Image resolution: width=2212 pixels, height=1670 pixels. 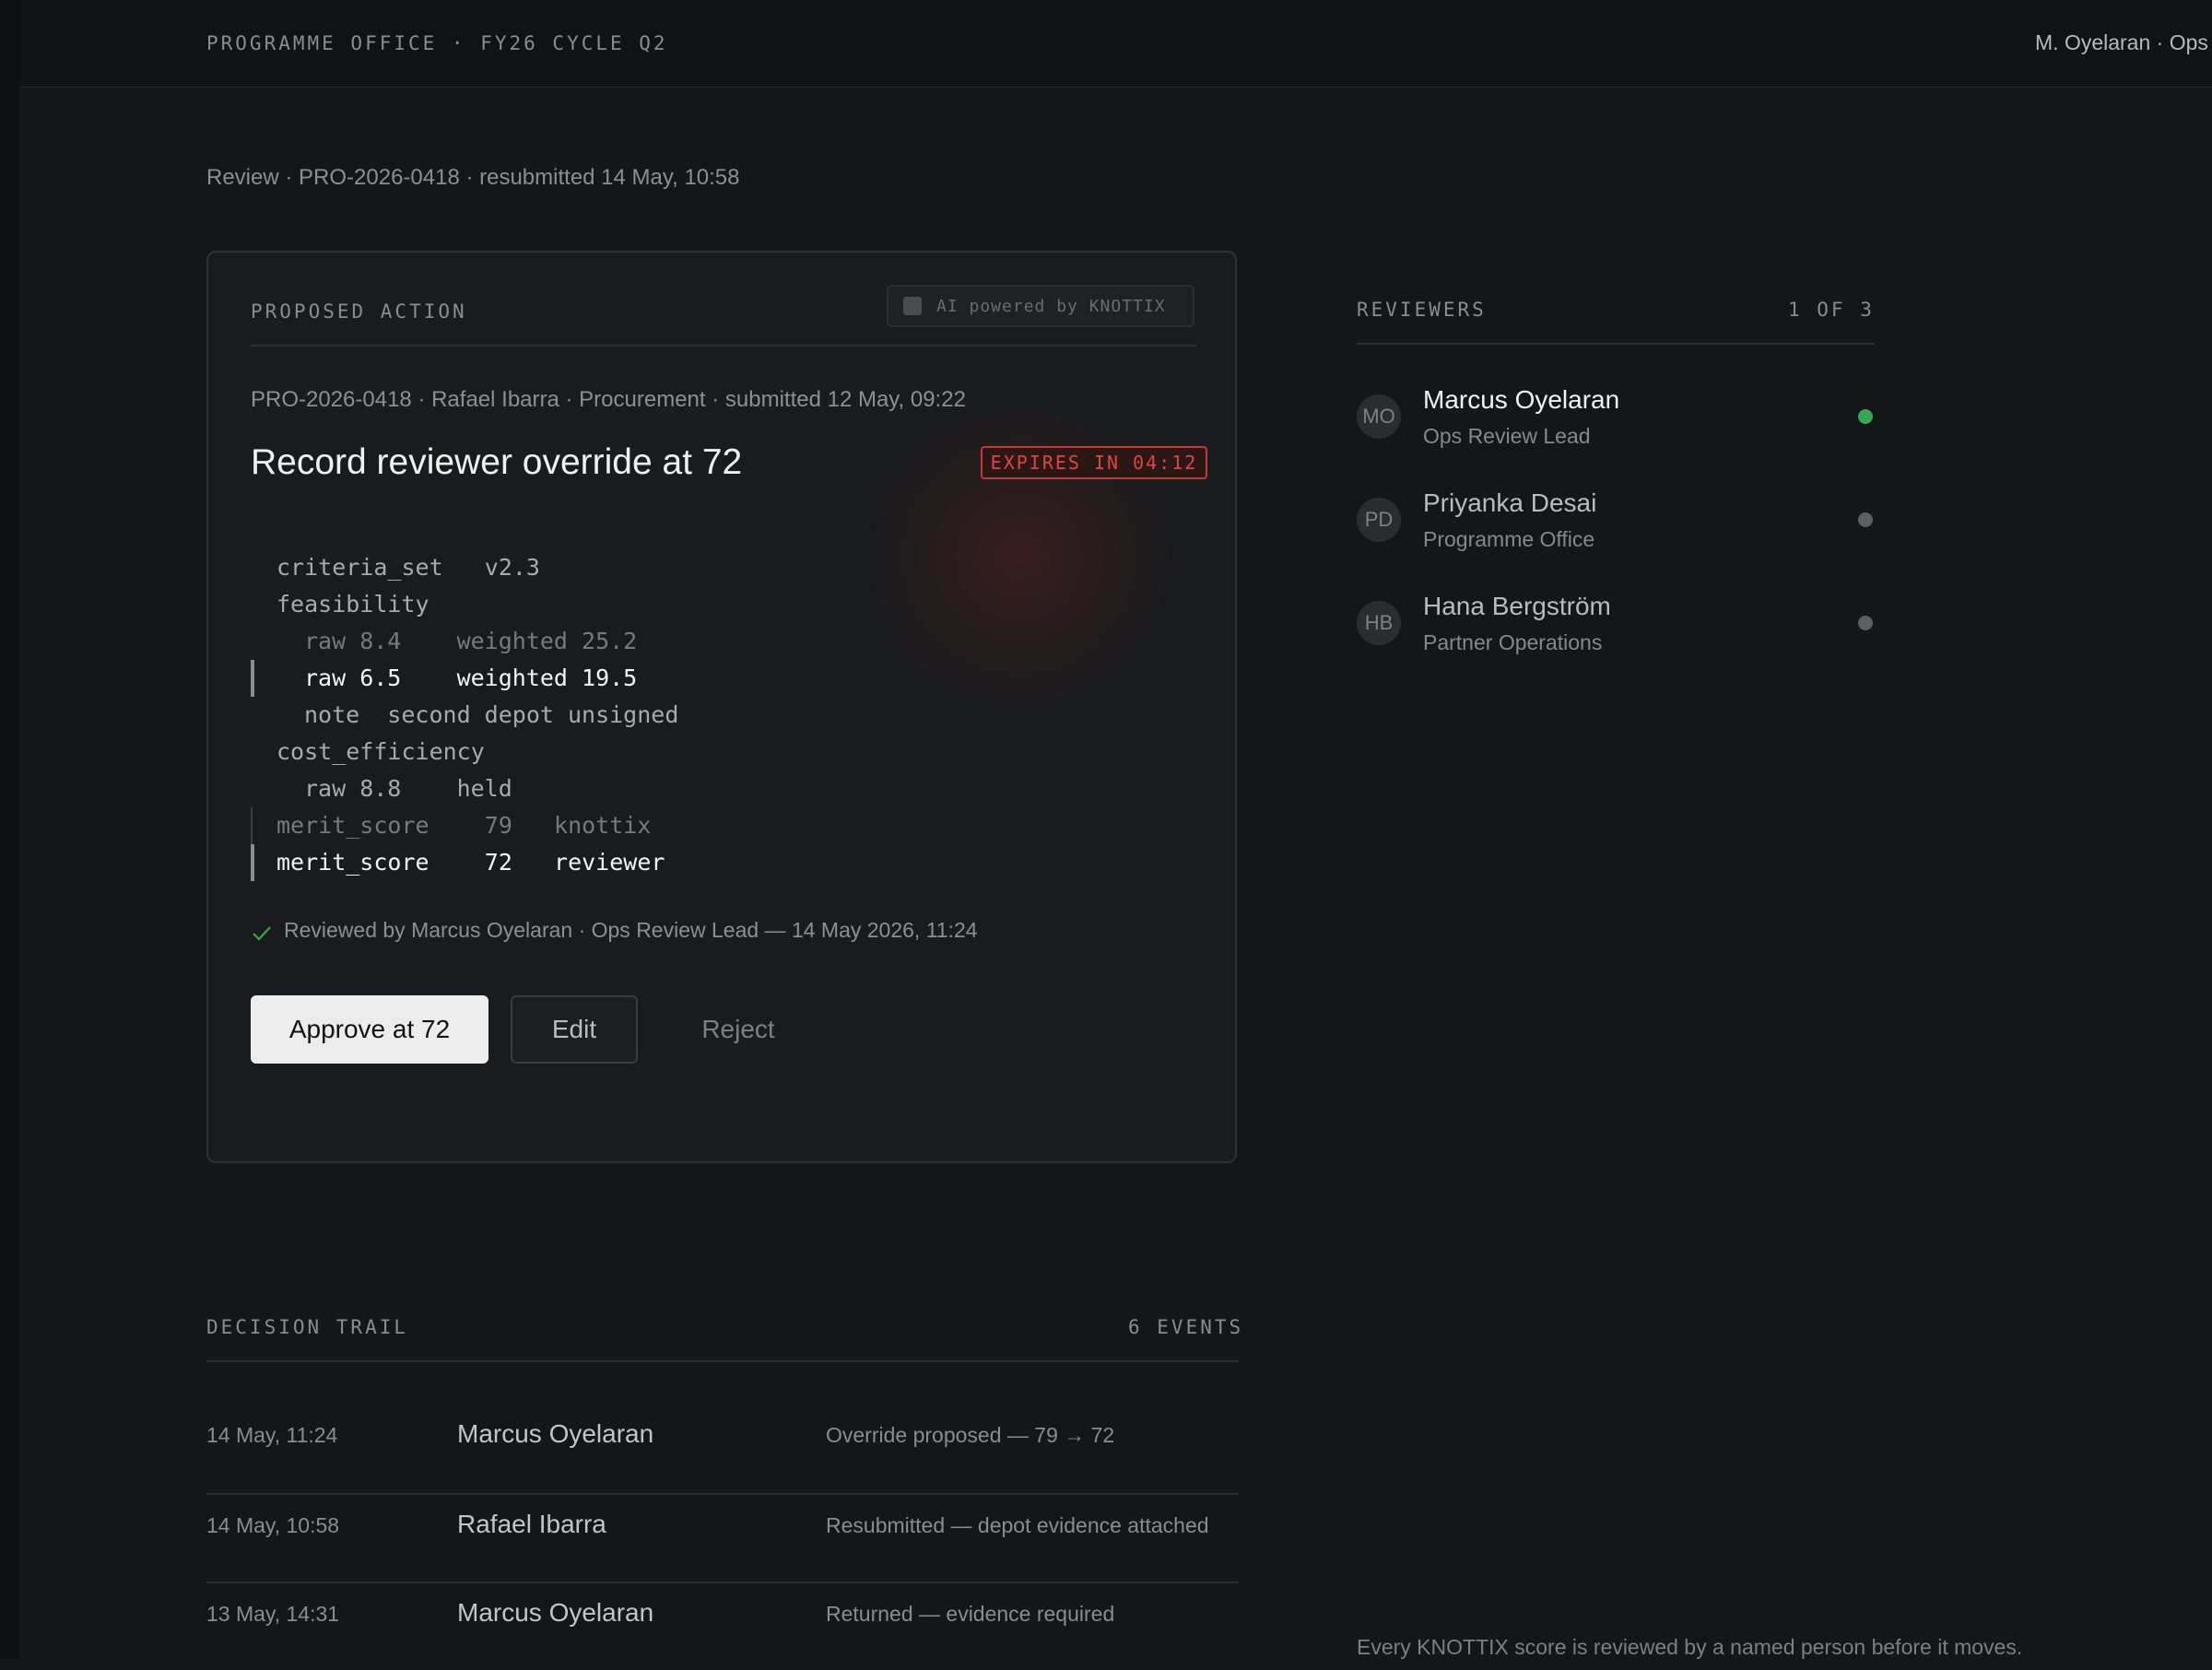 What do you see at coordinates (723, 346) in the screenshot?
I see `card-divider` at bounding box center [723, 346].